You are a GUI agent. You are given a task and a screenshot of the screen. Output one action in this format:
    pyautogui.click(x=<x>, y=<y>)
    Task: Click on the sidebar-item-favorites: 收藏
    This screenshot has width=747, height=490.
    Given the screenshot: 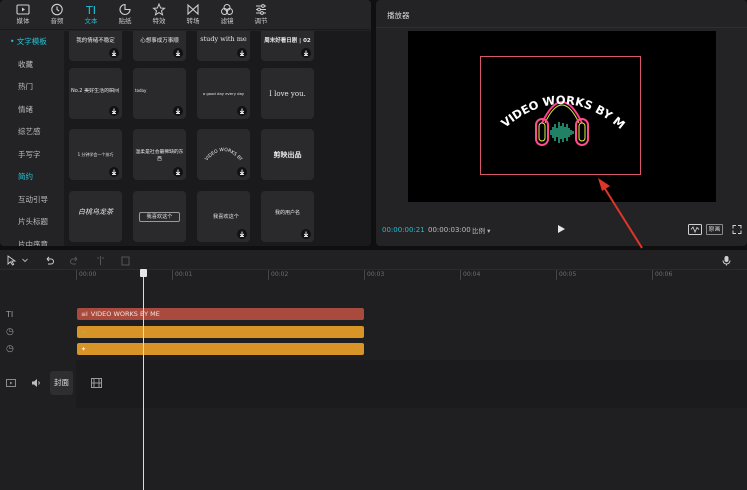 What is the action you would take?
    pyautogui.click(x=31, y=65)
    